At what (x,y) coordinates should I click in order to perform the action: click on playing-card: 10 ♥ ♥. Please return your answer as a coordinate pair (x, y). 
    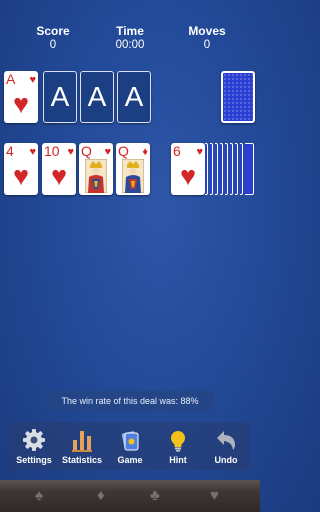
    Looking at the image, I should click on (59, 169).